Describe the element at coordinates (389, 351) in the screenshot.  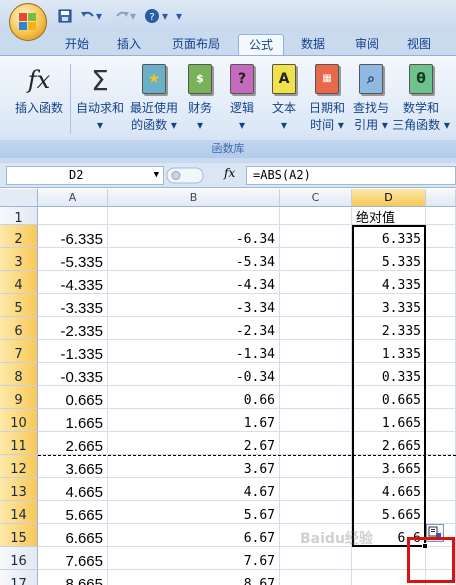
I see `cell-d: 1.335` at that location.